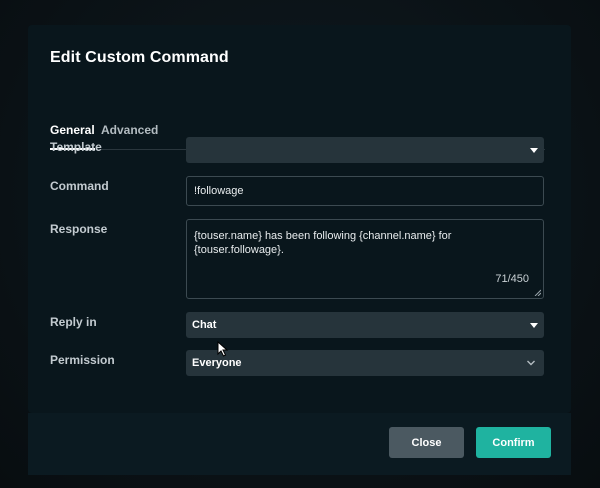 The width and height of the screenshot is (600, 488). I want to click on resize-grip-icon, so click(537, 292).